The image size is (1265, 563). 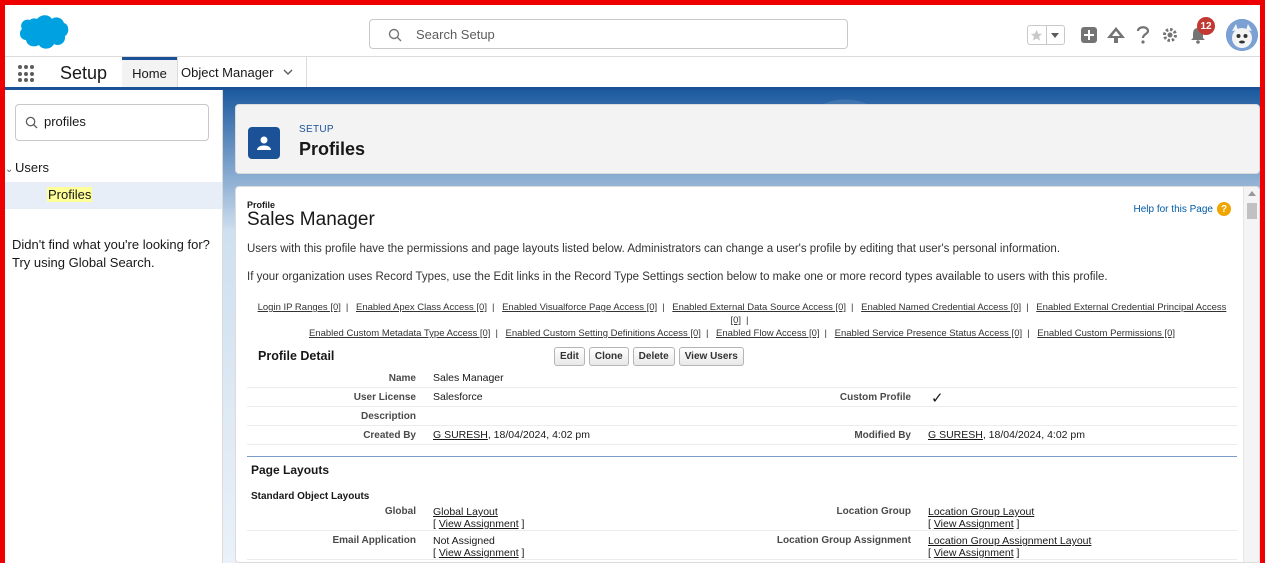 What do you see at coordinates (1173, 209) in the screenshot?
I see `help-link-label: Help for this Page` at bounding box center [1173, 209].